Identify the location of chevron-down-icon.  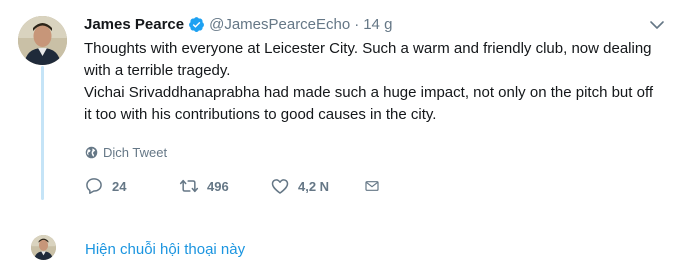
(657, 25).